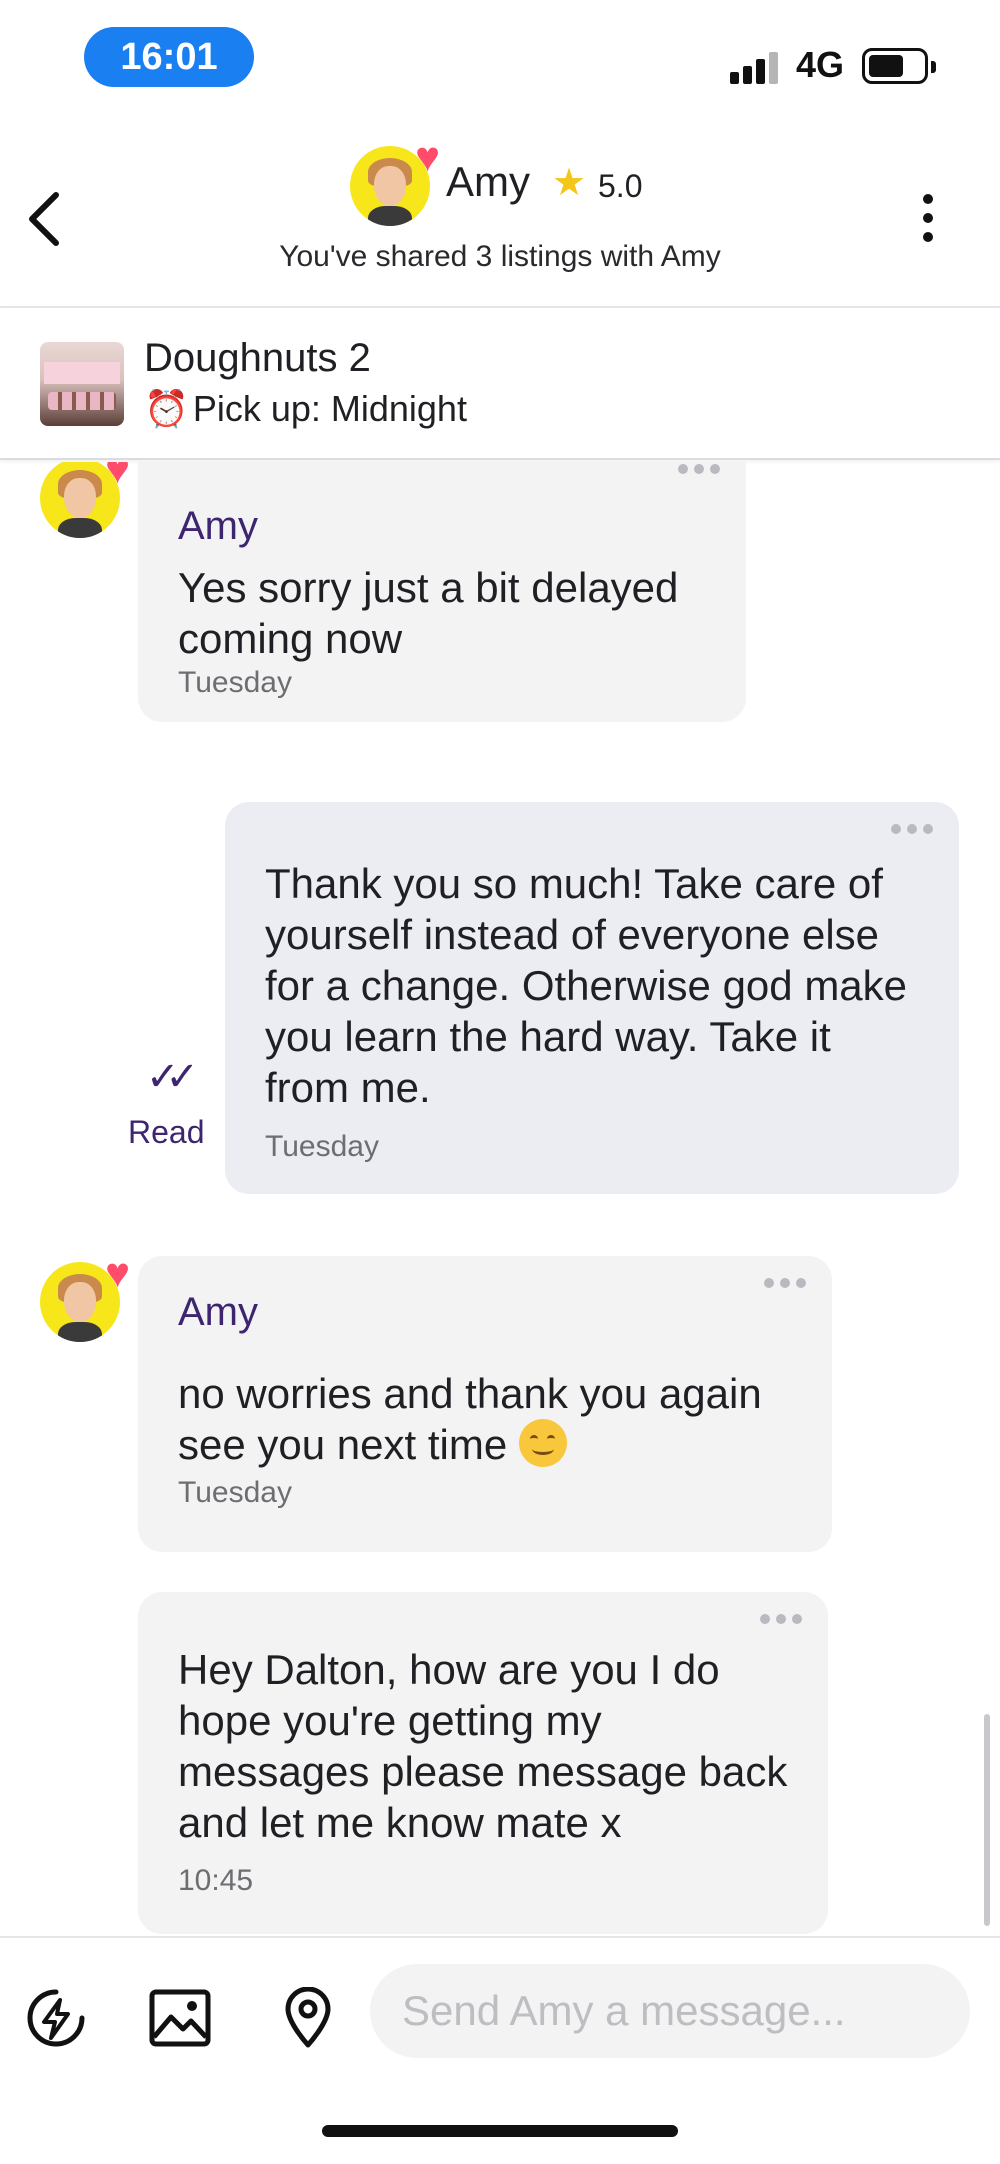 The image size is (1000, 2164). I want to click on quick-reply-button, so click(56, 2018).